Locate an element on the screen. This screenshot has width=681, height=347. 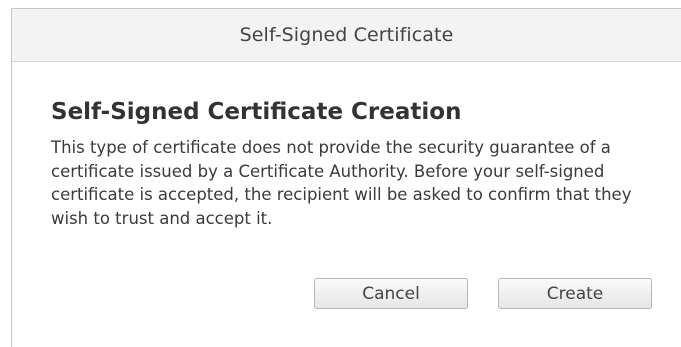
dialog-heading: Self-Signed Certificate Creation is located at coordinates (256, 112).